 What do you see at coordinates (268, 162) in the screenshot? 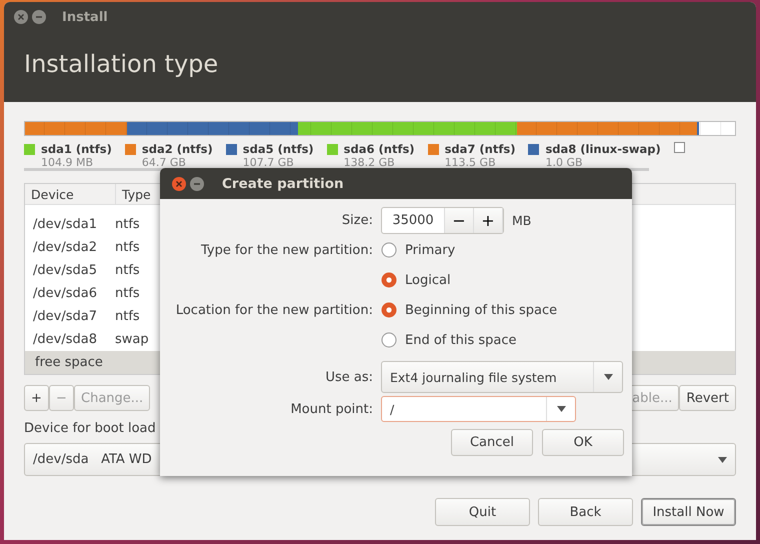
I see `partition-size: 107.7 GB` at bounding box center [268, 162].